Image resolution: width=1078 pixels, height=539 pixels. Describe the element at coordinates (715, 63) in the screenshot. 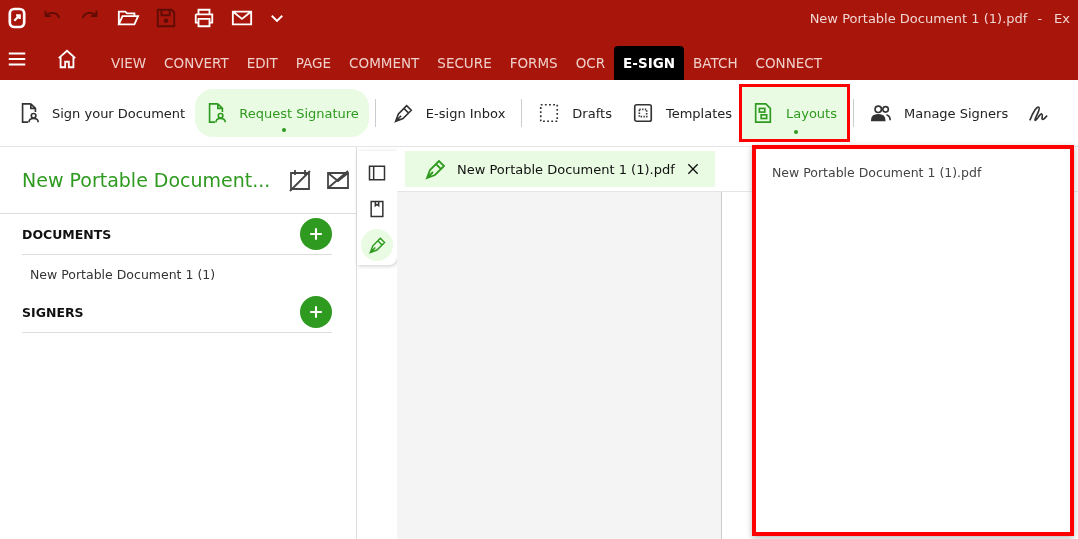

I see `menu-tab: BATCH` at that location.